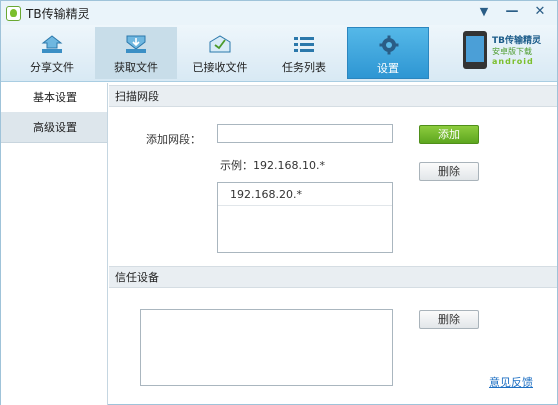 The image size is (558, 405). I want to click on brand-download-text: 安卓版下载, so click(512, 51).